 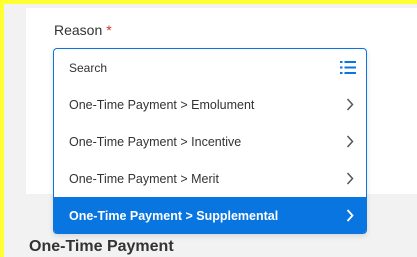 I want to click on search-input: Search, so click(x=210, y=67).